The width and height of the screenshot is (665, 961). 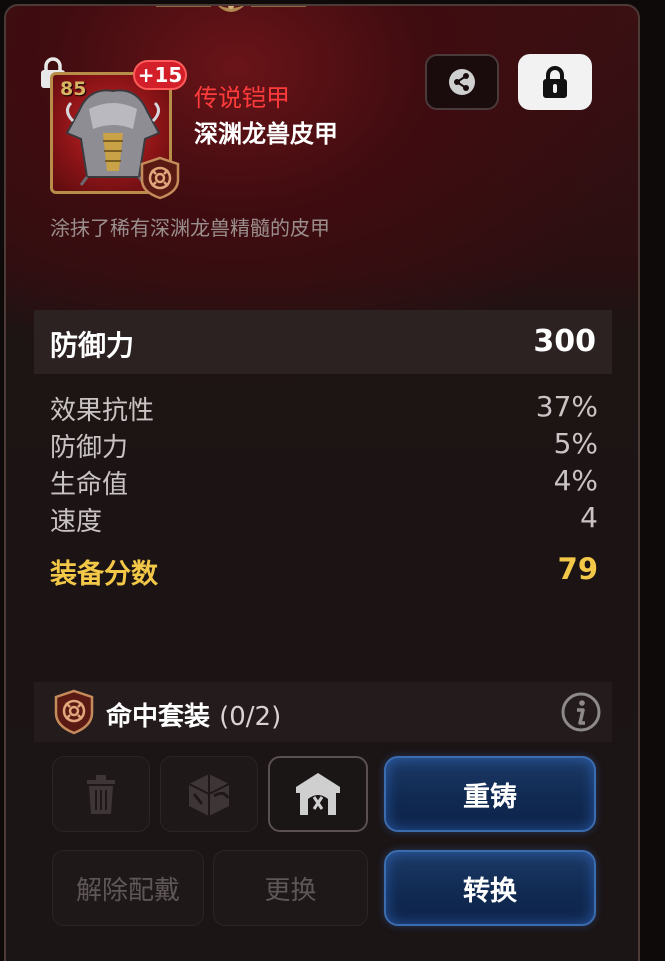 What do you see at coordinates (581, 712) in the screenshot?
I see `info-icon` at bounding box center [581, 712].